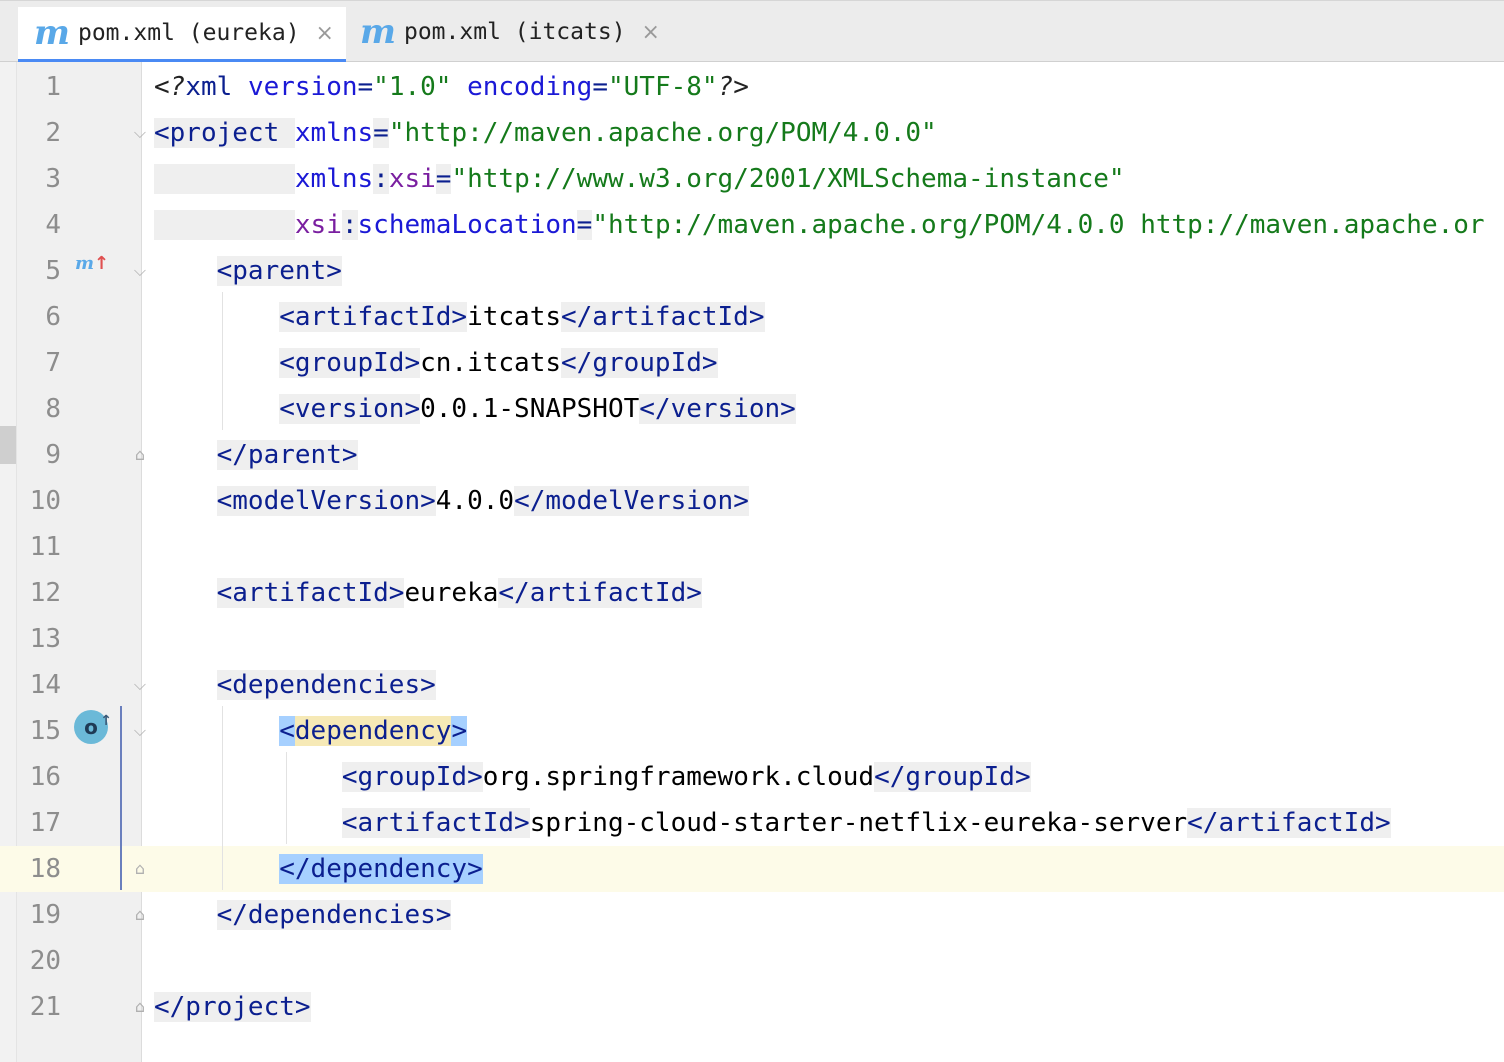 This screenshot has height=1062, width=1504. I want to click on line-number: 2, so click(53, 133).